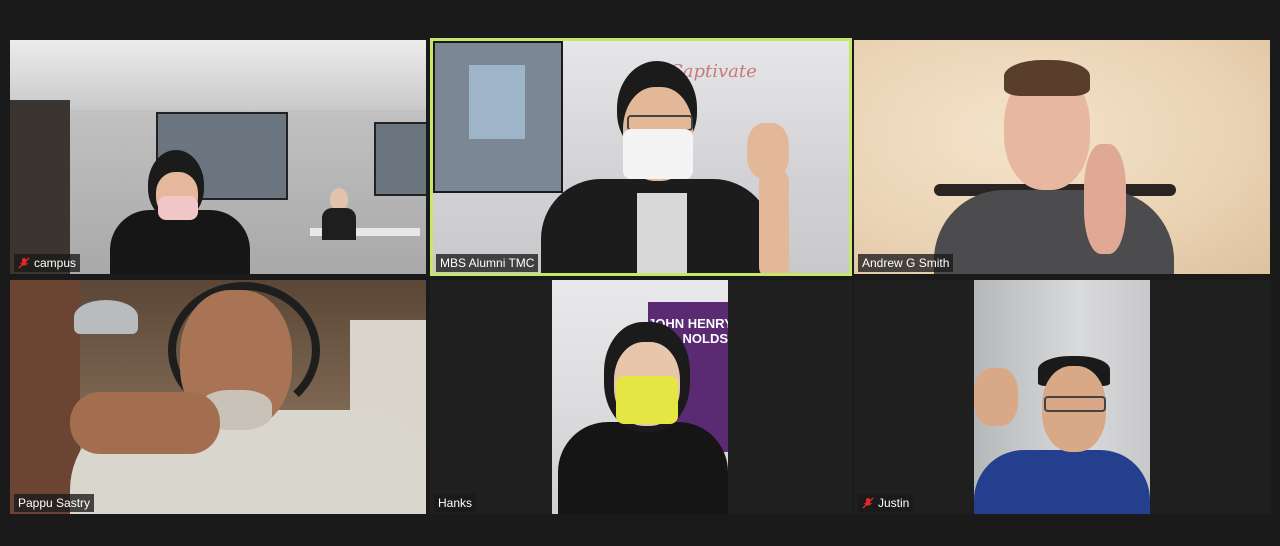 This screenshot has height=546, width=1280. Describe the element at coordinates (233, 397) in the screenshot. I see `person-pappu` at that location.